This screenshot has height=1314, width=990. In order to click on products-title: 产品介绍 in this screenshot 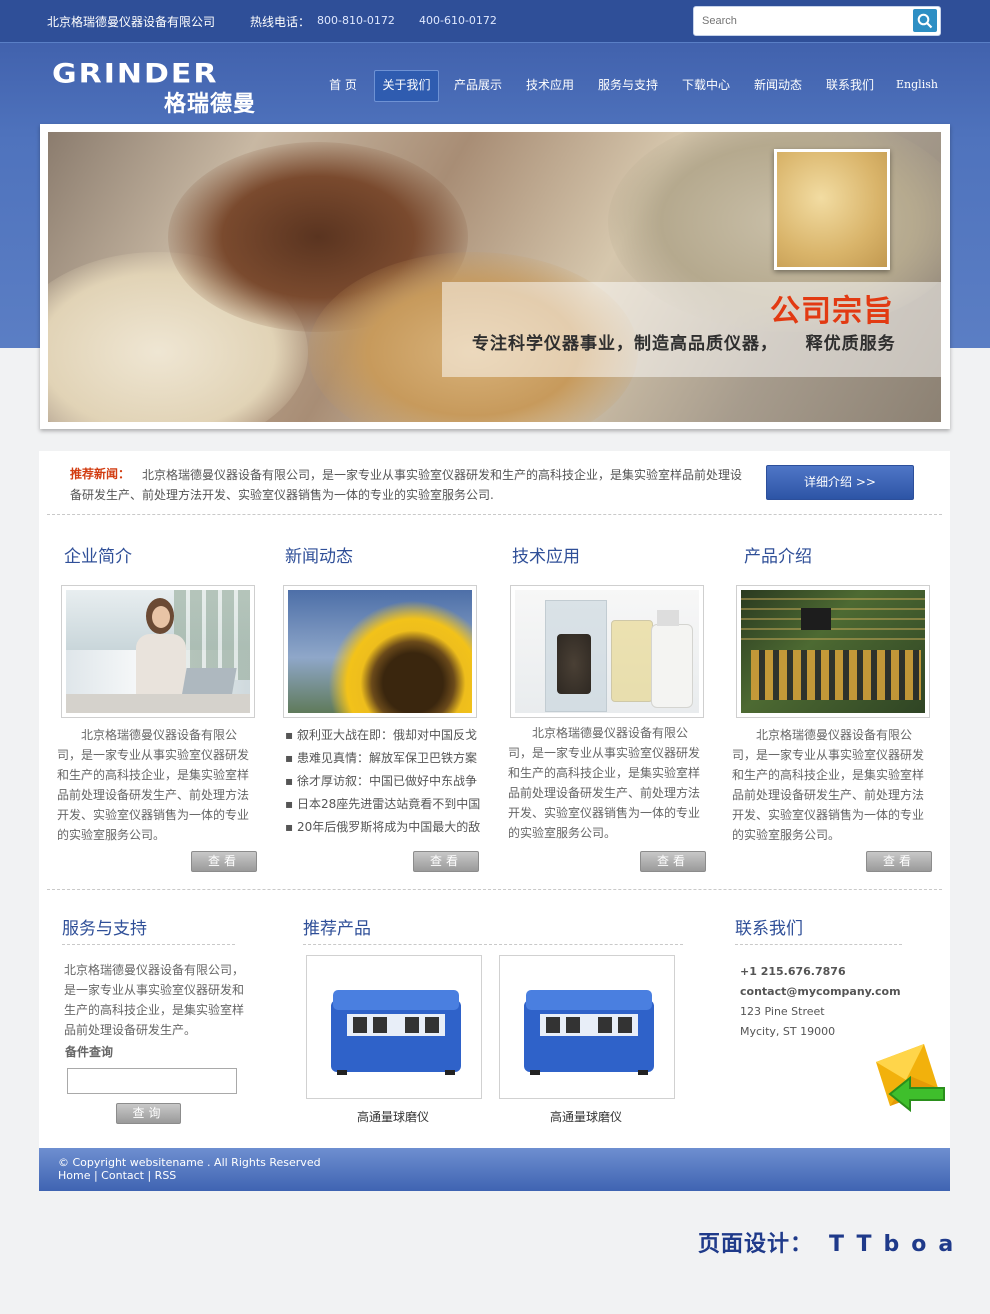, I will do `click(778, 557)`.